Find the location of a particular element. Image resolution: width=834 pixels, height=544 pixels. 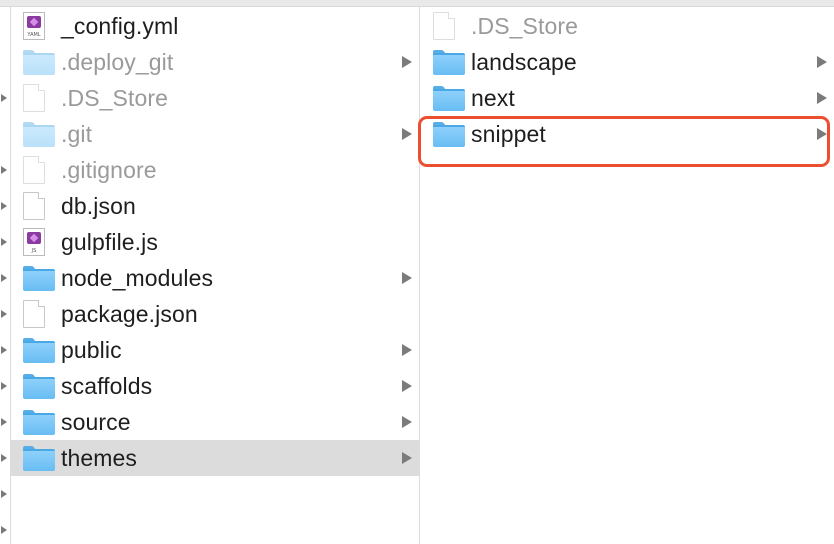

item-name: next is located at coordinates (493, 97).